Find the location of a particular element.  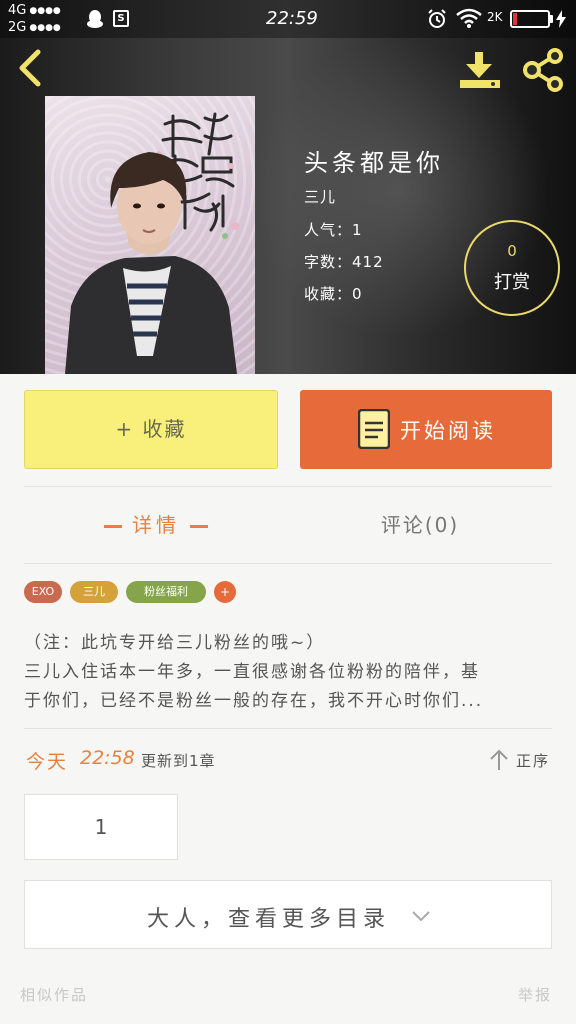

download-button is located at coordinates (480, 70).